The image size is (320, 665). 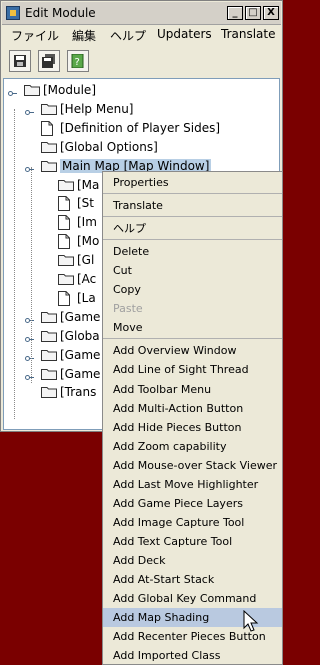 What do you see at coordinates (192, 251) in the screenshot?
I see `context-menu-item: Delete` at bounding box center [192, 251].